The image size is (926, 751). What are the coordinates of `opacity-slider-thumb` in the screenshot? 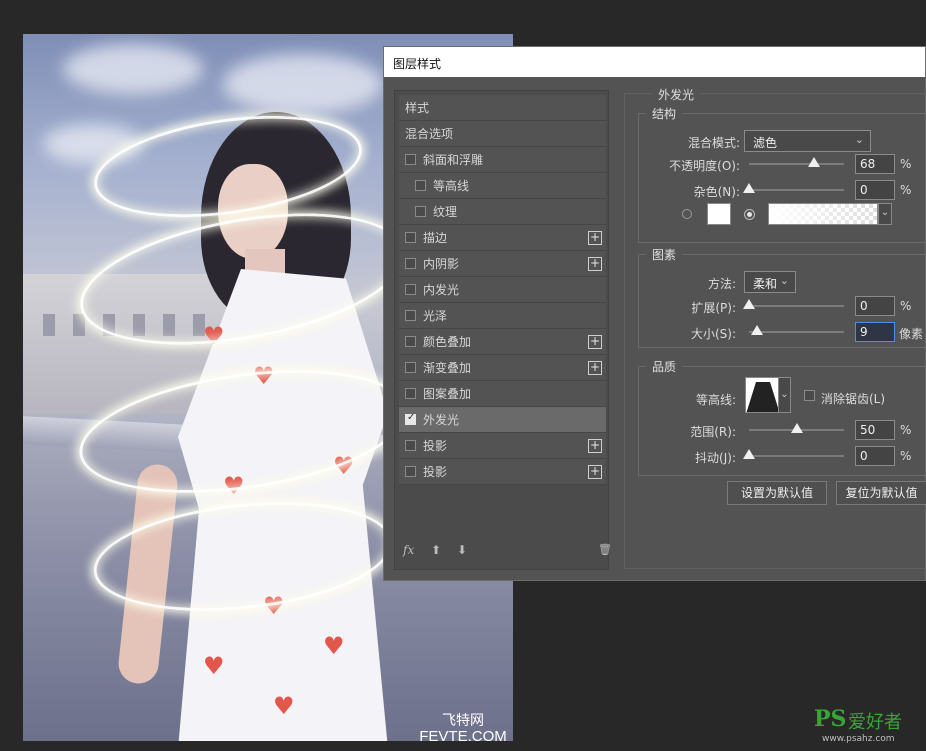 It's located at (813, 162).